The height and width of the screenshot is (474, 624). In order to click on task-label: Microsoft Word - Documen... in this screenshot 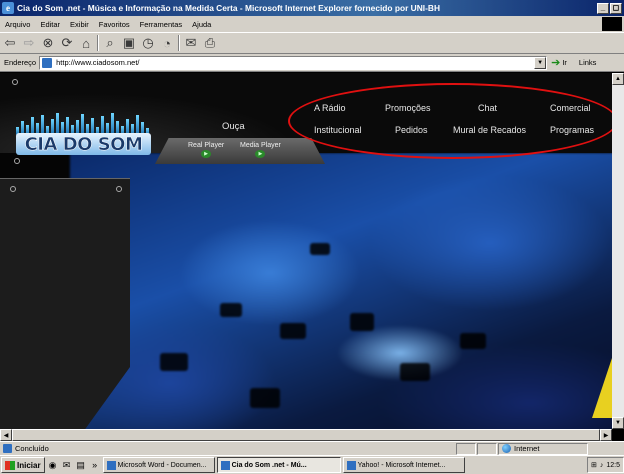, I will do `click(162, 465)`.